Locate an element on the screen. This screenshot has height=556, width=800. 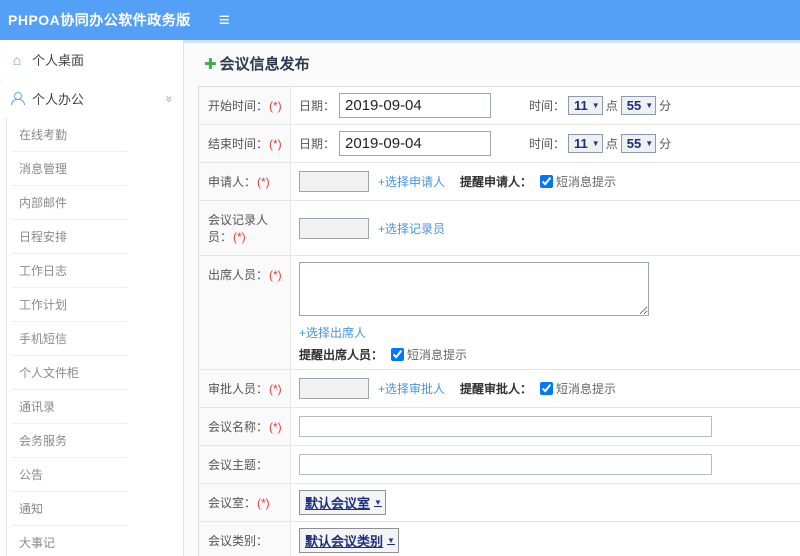
choose-applicant-link: +选择申请人 is located at coordinates (411, 181).